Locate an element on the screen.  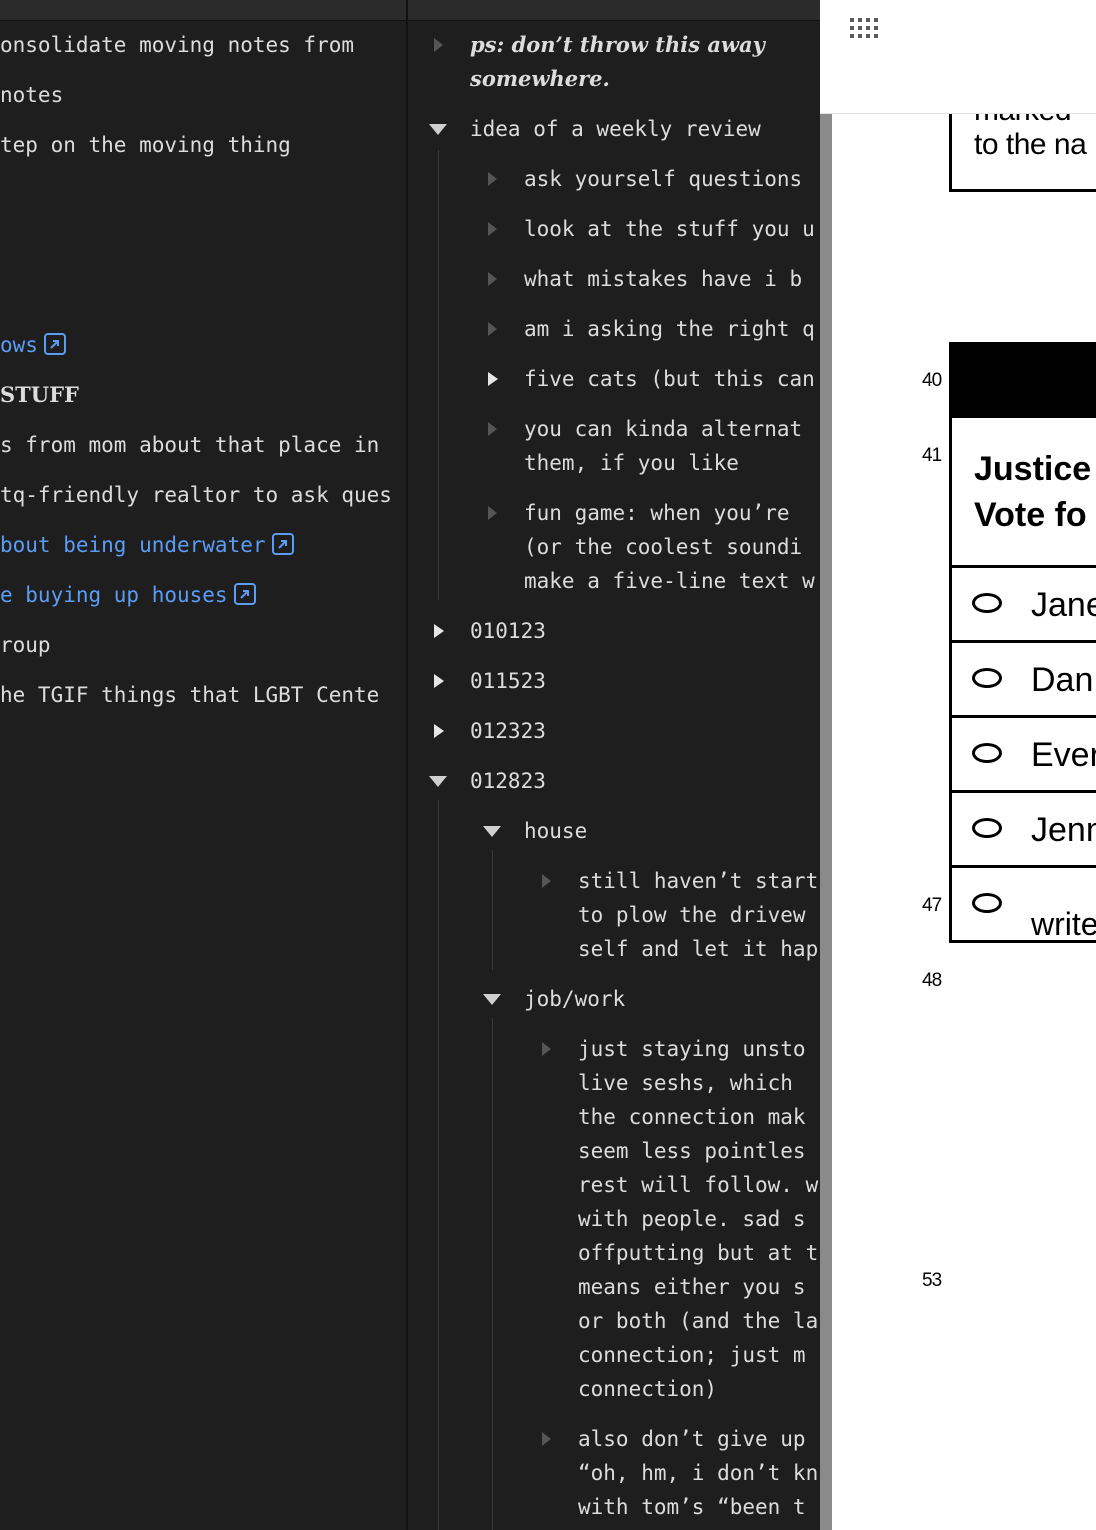
node-line: what mistakes have i b is located at coordinates (663, 279).